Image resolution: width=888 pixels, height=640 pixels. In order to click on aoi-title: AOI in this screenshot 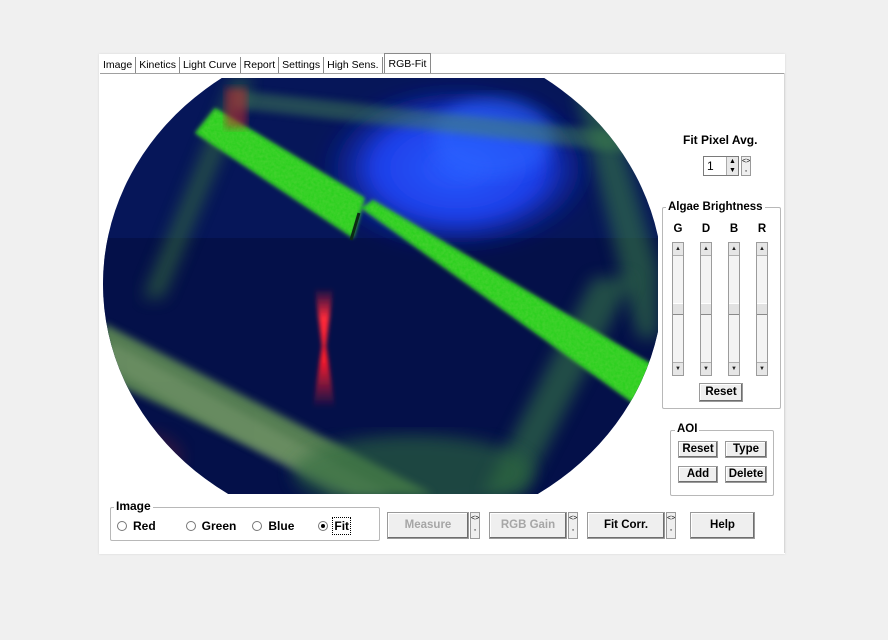, I will do `click(687, 429)`.